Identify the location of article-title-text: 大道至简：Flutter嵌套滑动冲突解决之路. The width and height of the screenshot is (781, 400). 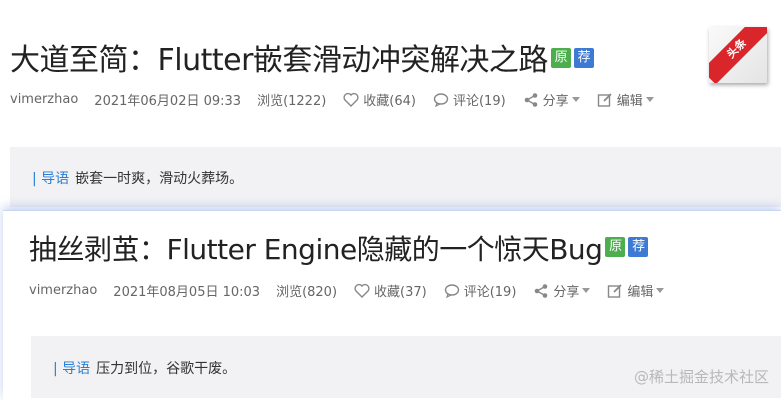
(279, 60).